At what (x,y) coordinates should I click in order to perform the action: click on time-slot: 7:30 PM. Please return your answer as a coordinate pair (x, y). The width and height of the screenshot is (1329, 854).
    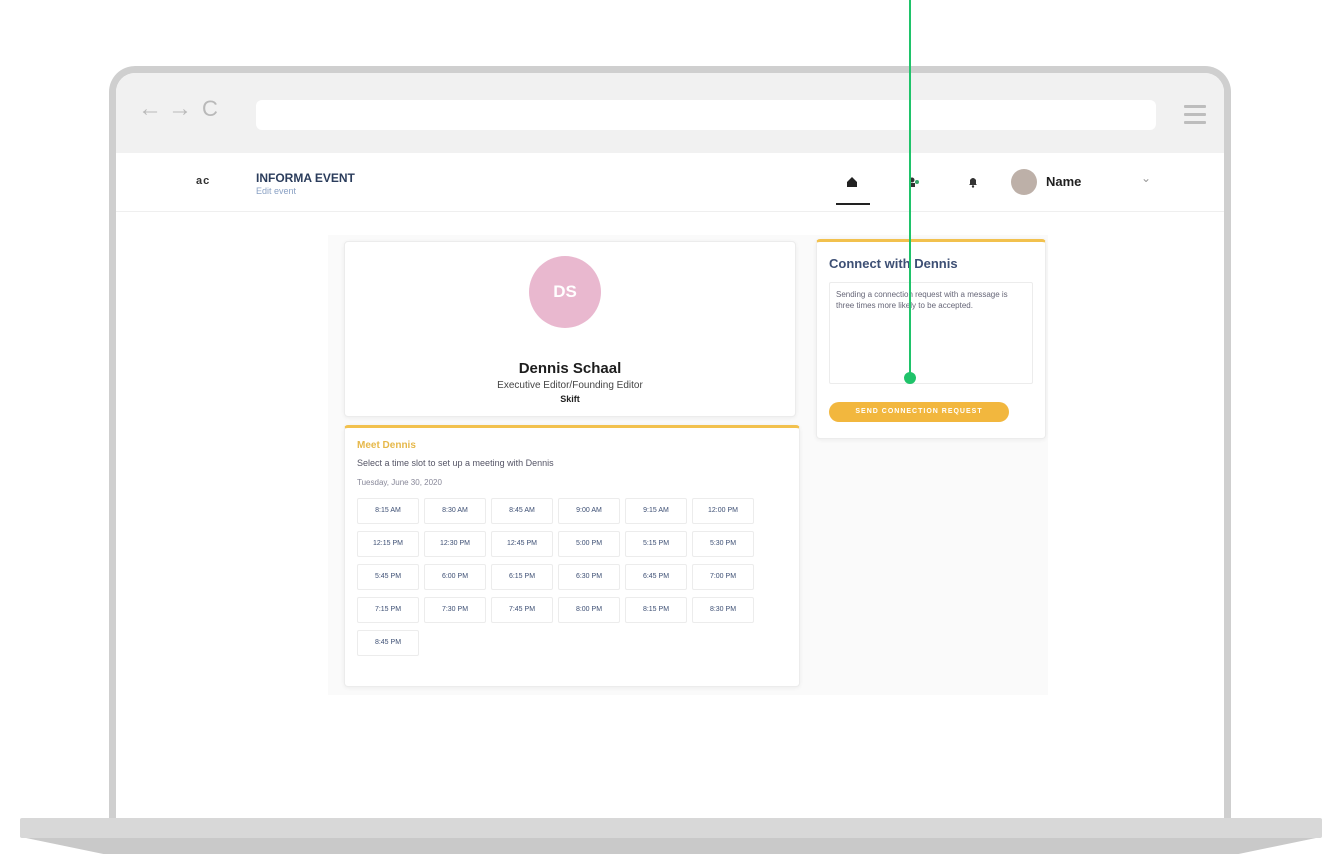
    Looking at the image, I should click on (455, 610).